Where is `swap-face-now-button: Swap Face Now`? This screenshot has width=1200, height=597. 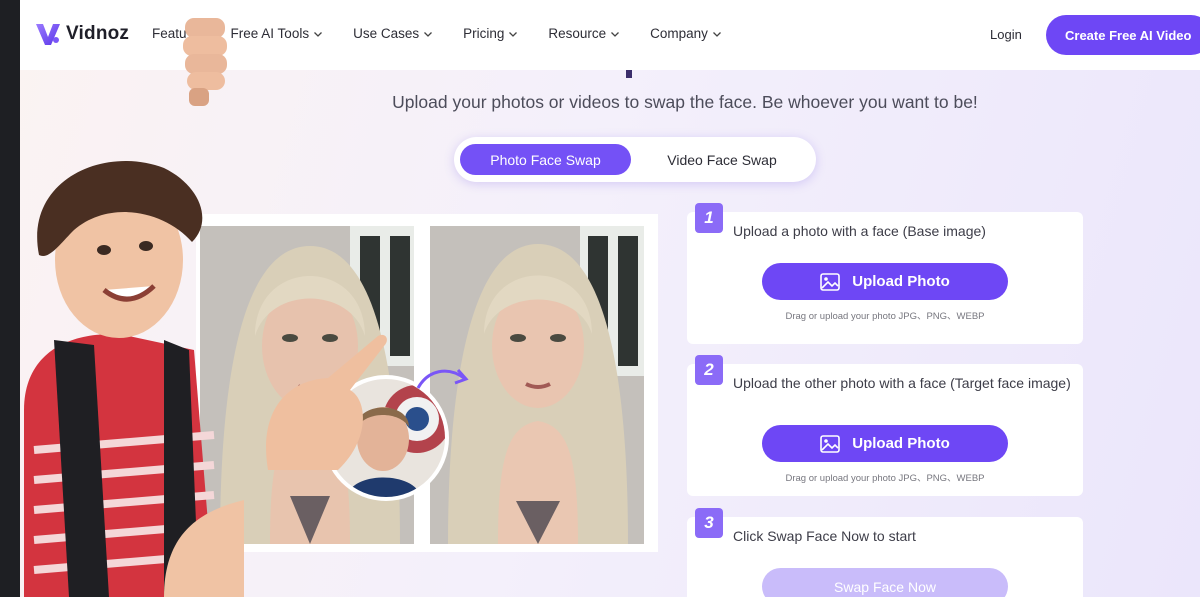
swap-face-now-button: Swap Face Now is located at coordinates (885, 582).